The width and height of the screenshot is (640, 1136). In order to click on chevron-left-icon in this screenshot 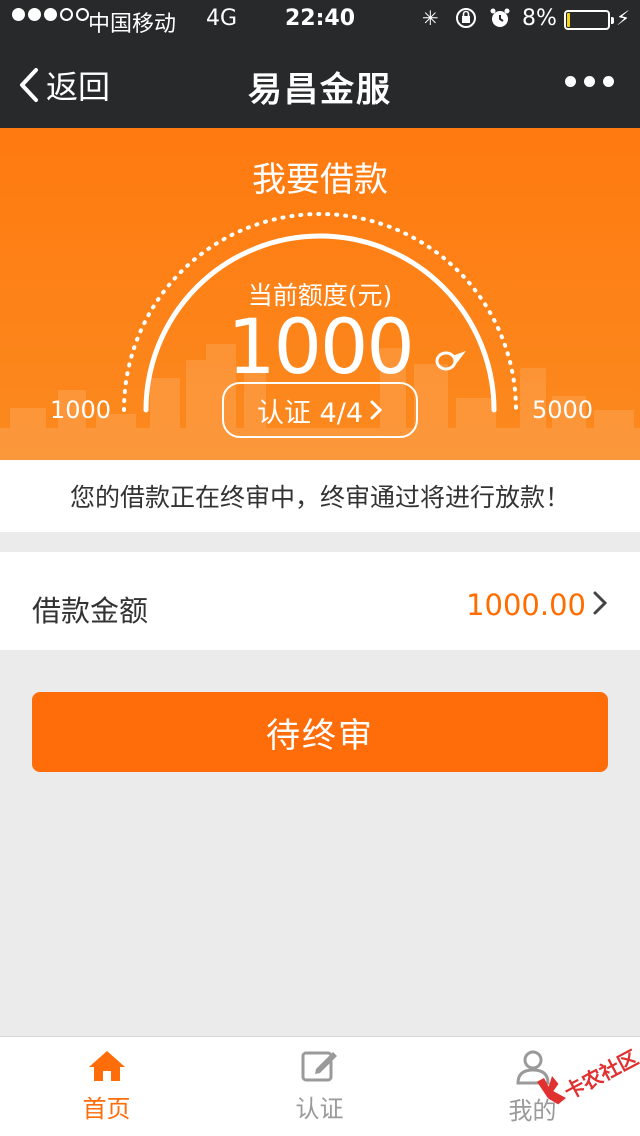, I will do `click(29, 85)`.